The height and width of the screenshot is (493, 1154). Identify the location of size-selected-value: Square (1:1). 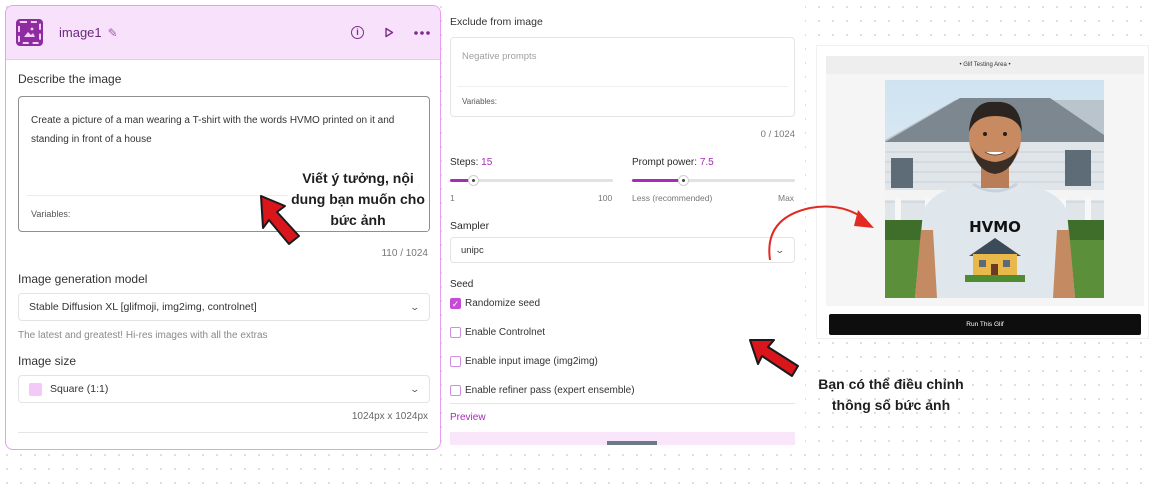
(79, 389).